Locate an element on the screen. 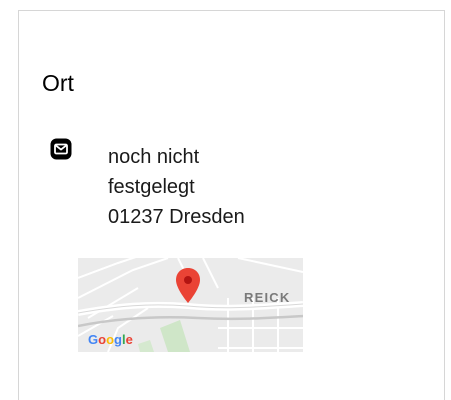 This screenshot has height=400, width=451. map-graphic: REICK Google is located at coordinates (190, 305).